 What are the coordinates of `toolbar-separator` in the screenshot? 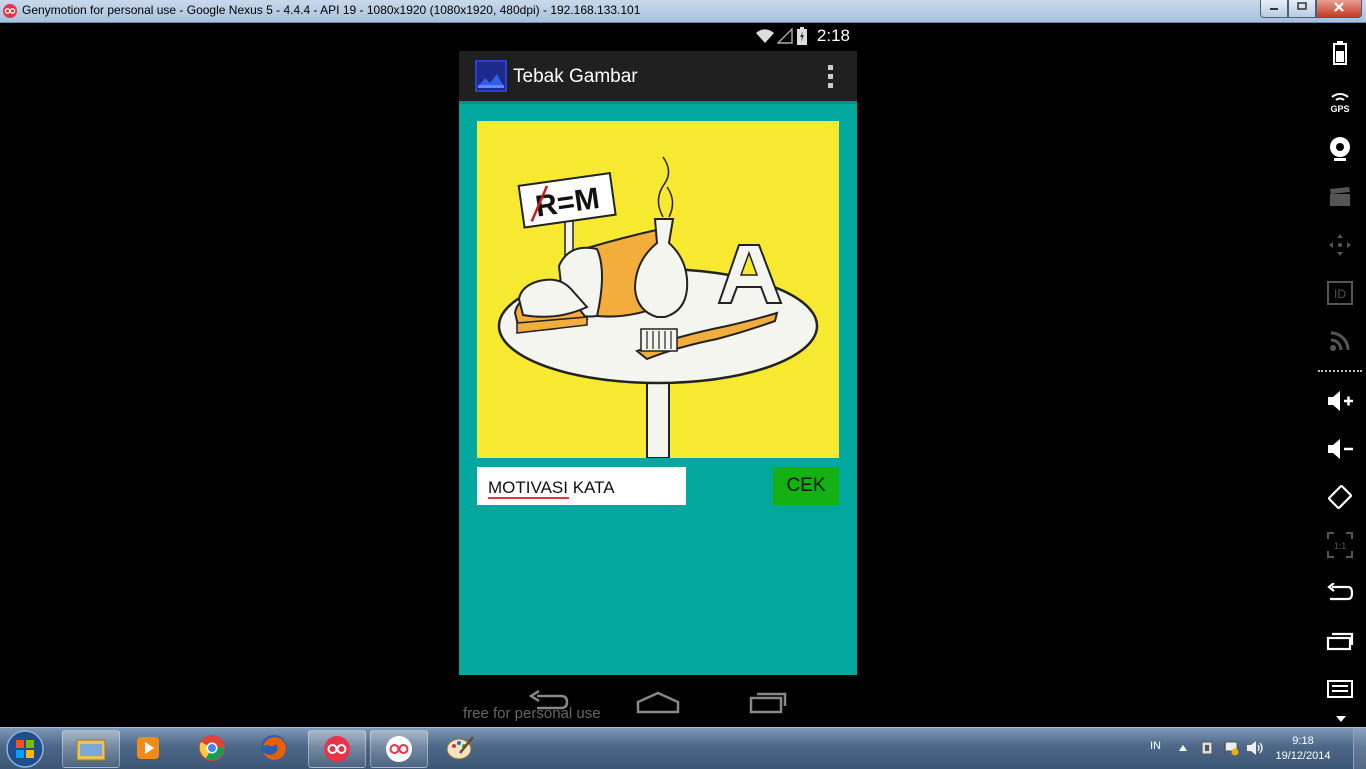 It's located at (1340, 371).